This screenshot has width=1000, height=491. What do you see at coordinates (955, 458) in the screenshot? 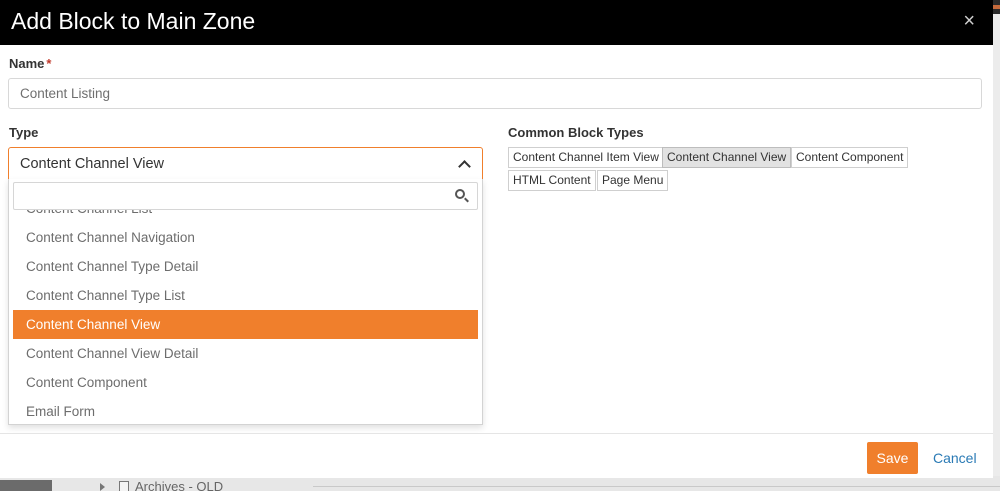
I see `cancel-link: Cancel` at bounding box center [955, 458].